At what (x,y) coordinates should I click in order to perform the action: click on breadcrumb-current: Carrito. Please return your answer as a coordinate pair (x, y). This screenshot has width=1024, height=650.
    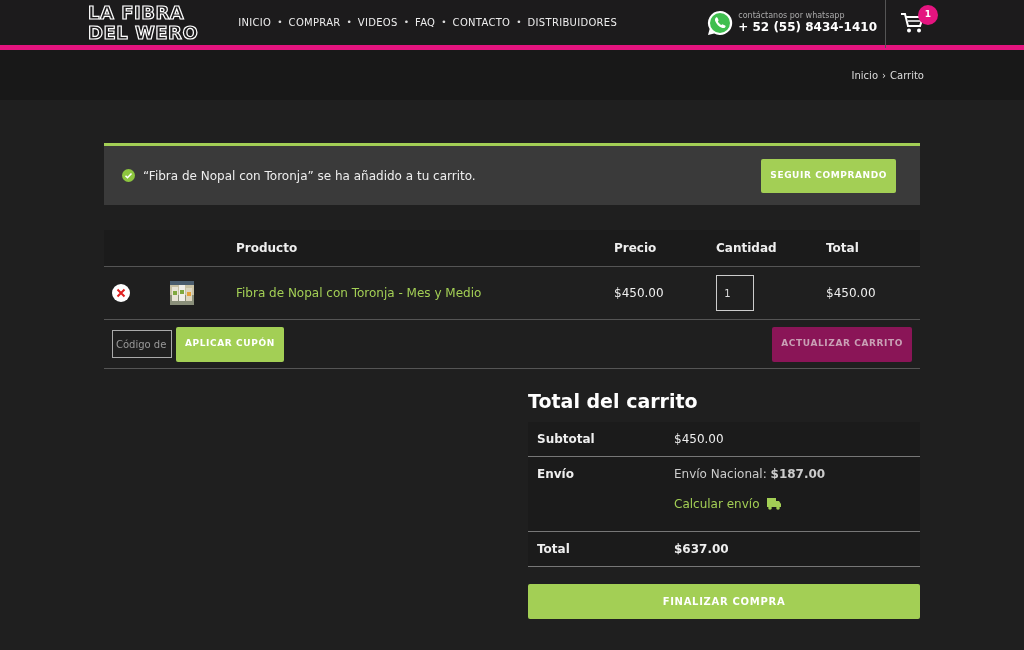
    Looking at the image, I should click on (907, 75).